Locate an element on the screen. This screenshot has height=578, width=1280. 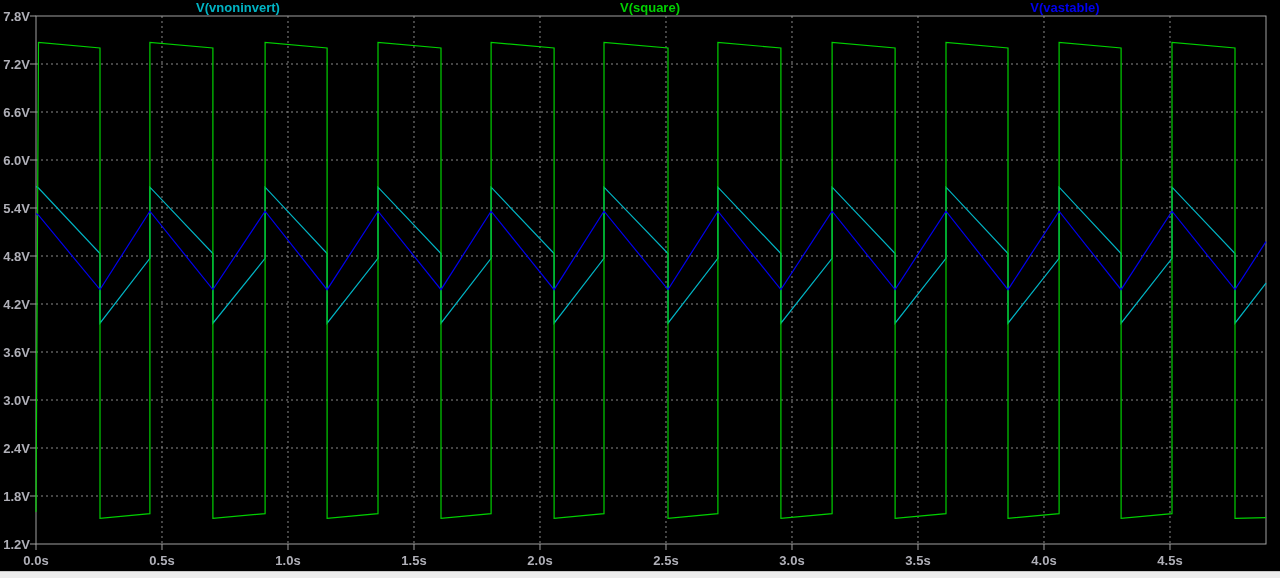
x-tick-label: 4.5s is located at coordinates (1170, 560).